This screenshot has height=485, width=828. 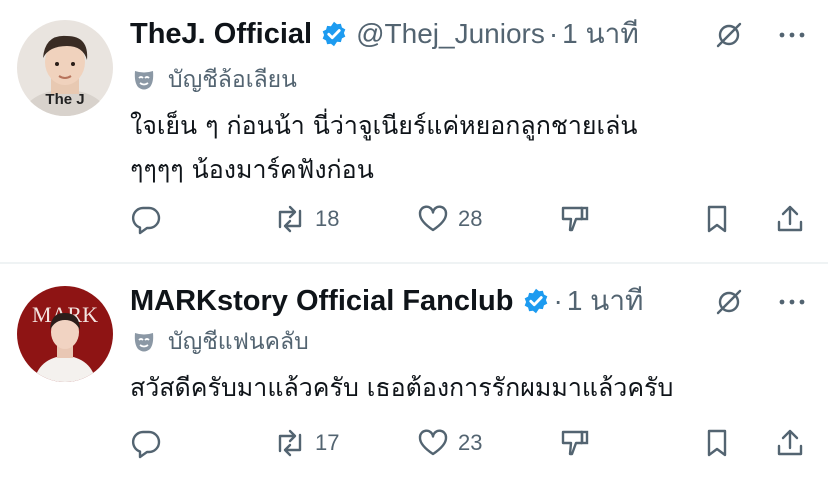 What do you see at coordinates (221, 34) in the screenshot?
I see `display-name: TheJ. Official` at bounding box center [221, 34].